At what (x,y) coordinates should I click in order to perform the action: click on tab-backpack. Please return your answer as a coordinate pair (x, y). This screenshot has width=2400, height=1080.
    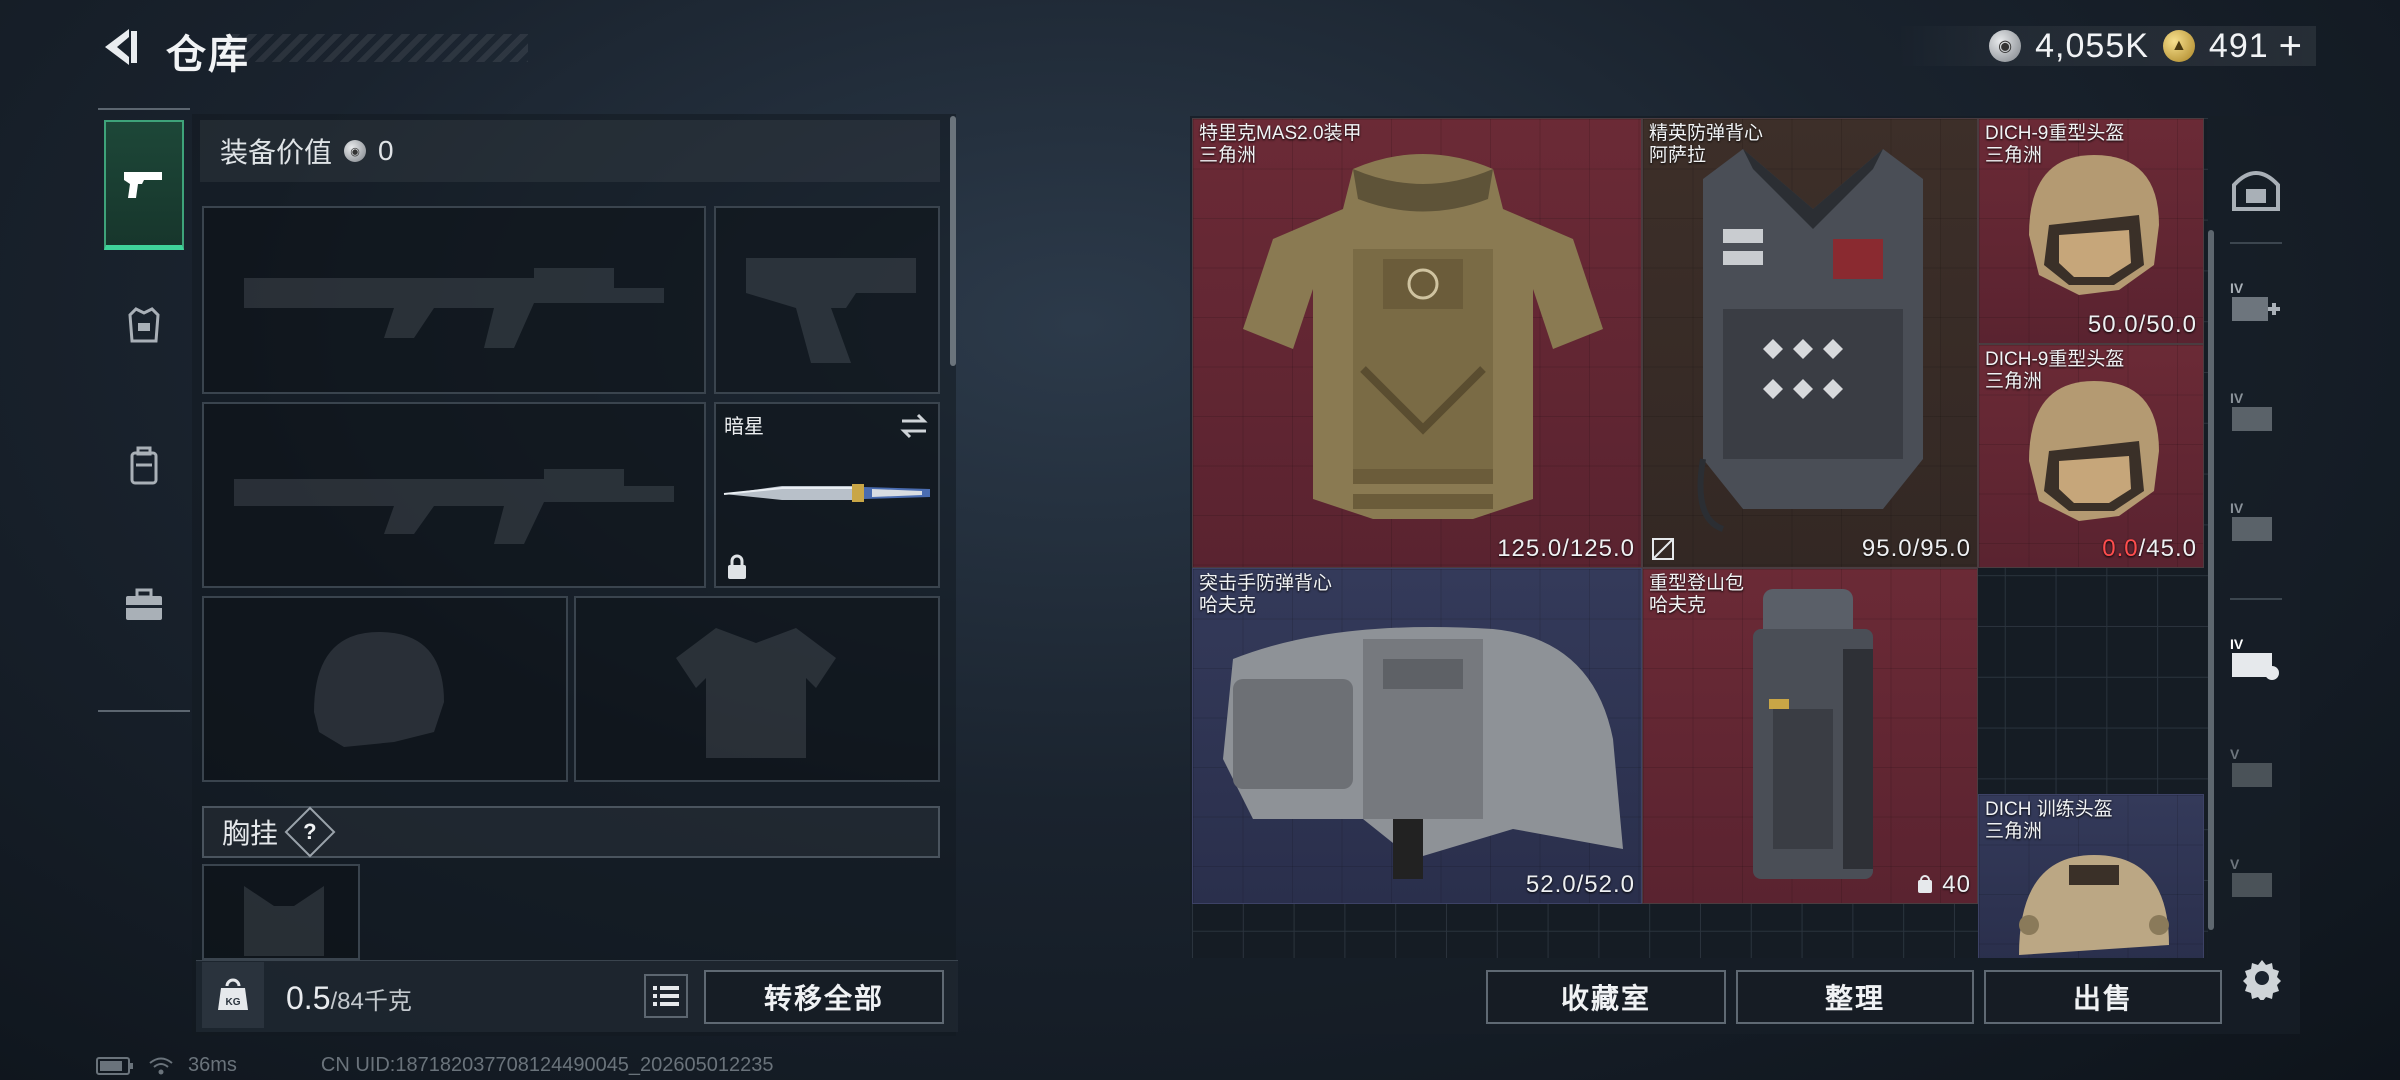
    Looking at the image, I should click on (144, 465).